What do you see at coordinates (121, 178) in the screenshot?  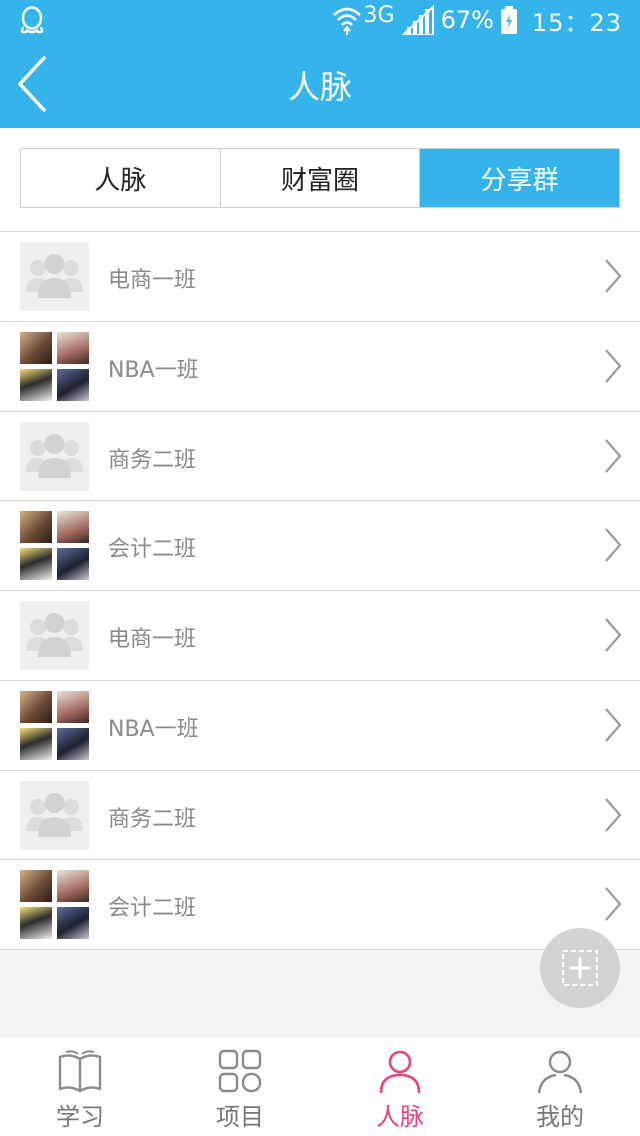 I see `tab-contacts: 人脉` at bounding box center [121, 178].